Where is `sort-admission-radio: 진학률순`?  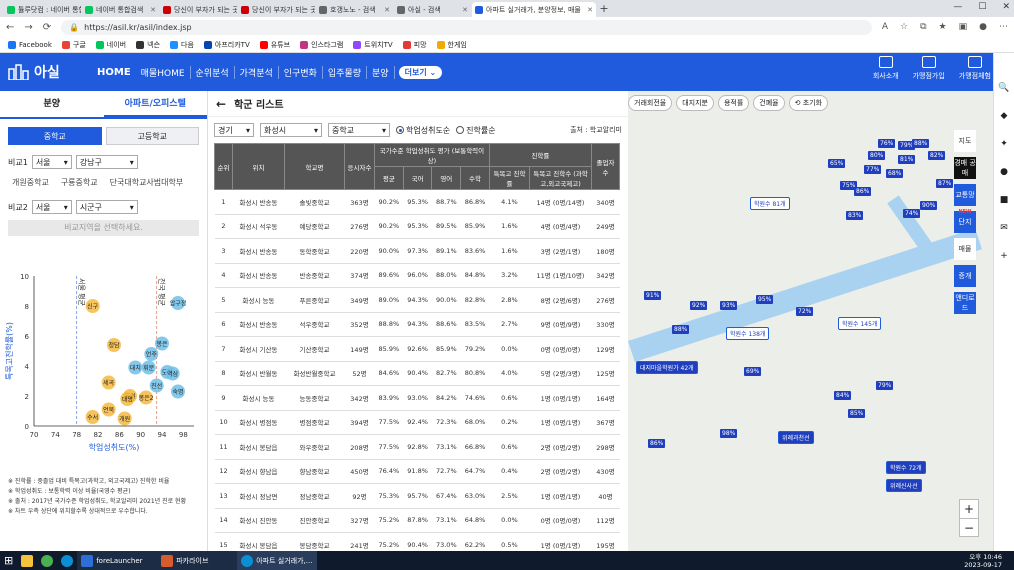
sort-admission-radio: 진학률순 is located at coordinates (476, 130).